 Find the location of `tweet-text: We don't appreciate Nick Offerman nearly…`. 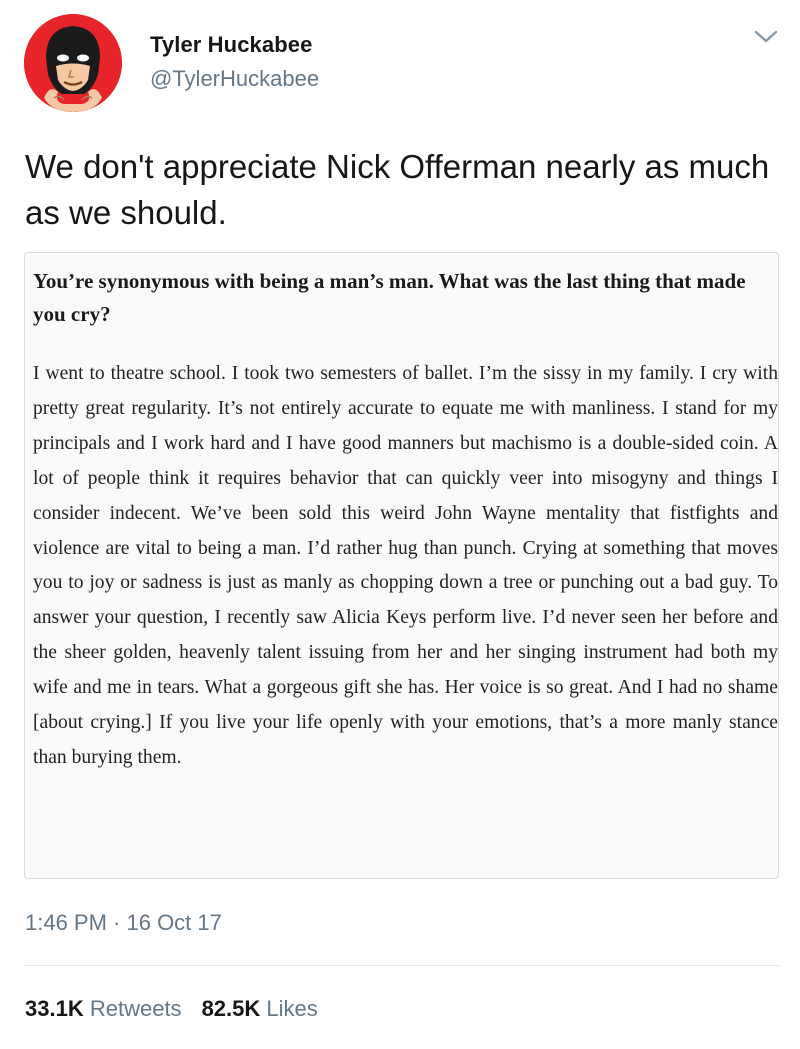

tweet-text: We don't appreciate Nick Offerman nearly… is located at coordinates (397, 189).